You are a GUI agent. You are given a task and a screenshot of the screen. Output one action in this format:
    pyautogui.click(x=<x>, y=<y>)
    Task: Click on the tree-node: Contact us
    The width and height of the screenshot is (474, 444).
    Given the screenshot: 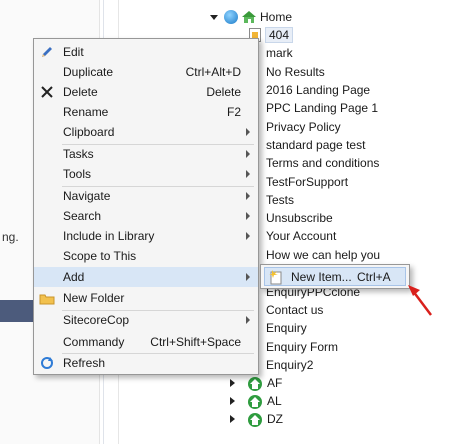 What is the action you would take?
    pyautogui.click(x=294, y=310)
    